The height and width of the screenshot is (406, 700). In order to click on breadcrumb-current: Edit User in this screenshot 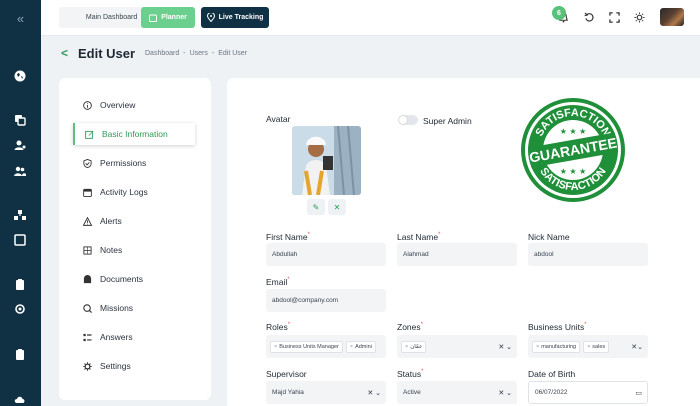, I will do `click(233, 53)`.